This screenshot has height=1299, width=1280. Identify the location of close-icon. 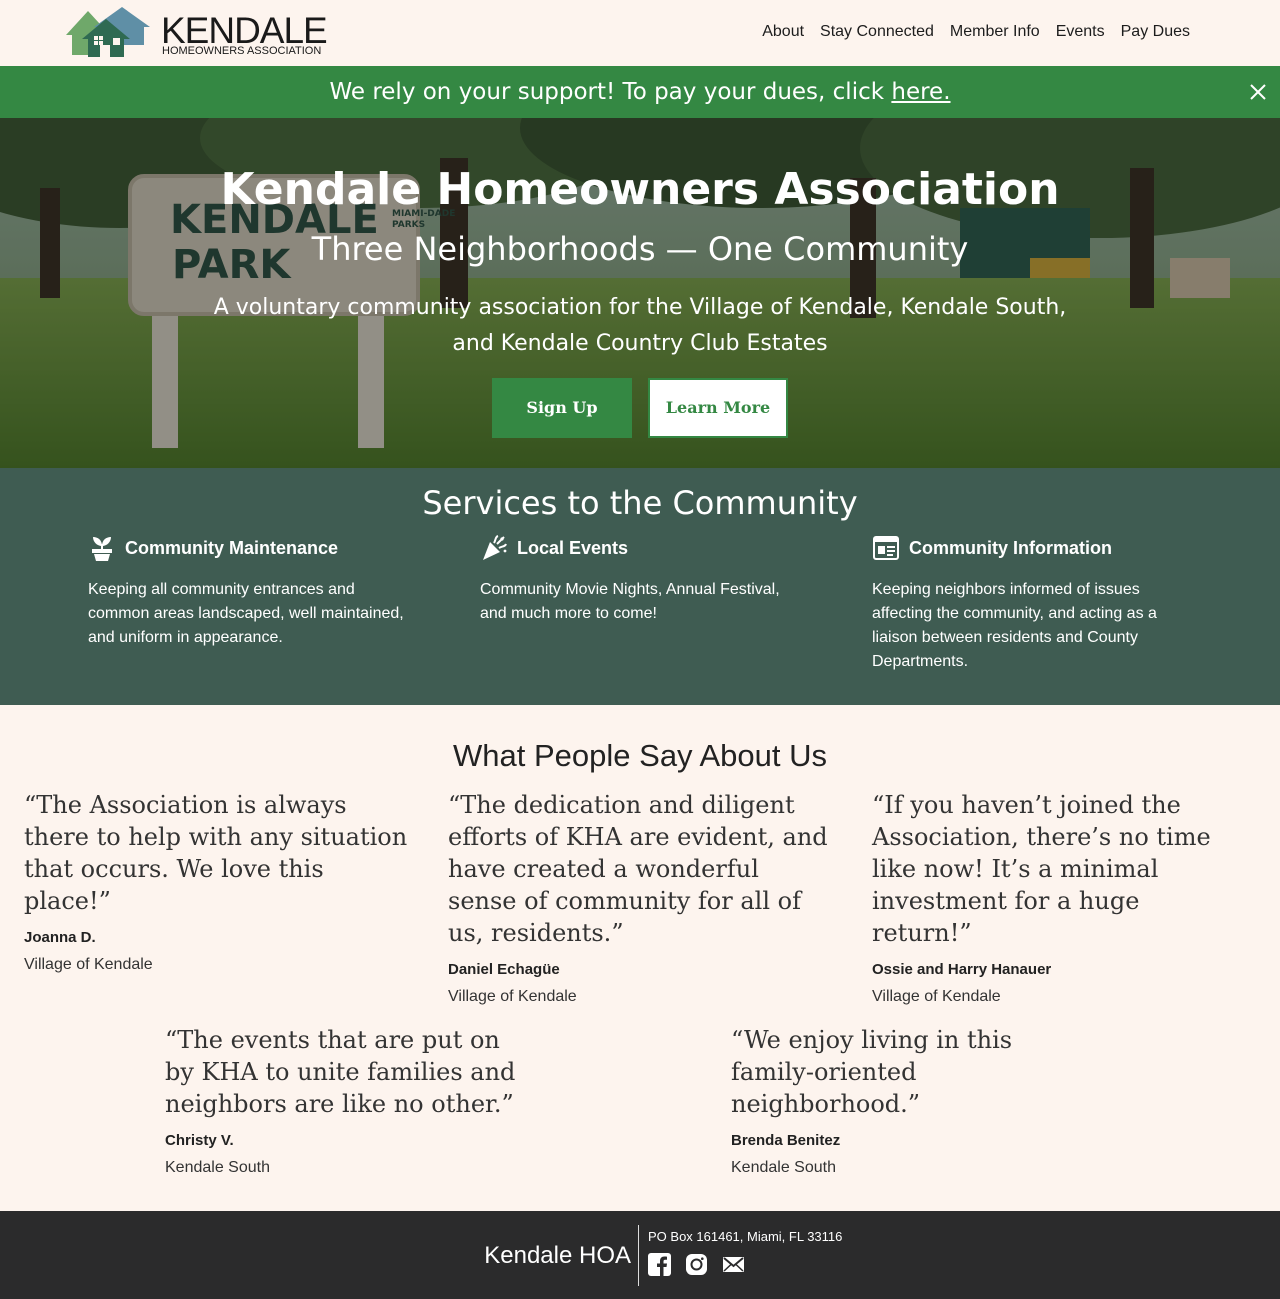
(1258, 92).